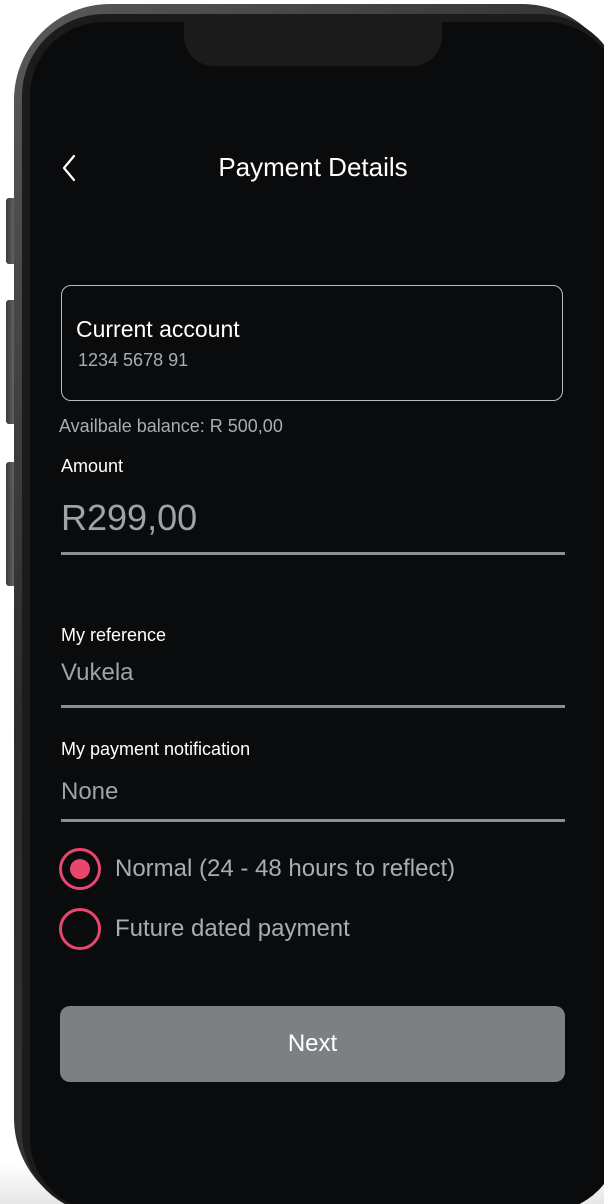 This screenshot has height=1204, width=604. Describe the element at coordinates (114, 635) in the screenshot. I see `reference-label: My reference` at that location.